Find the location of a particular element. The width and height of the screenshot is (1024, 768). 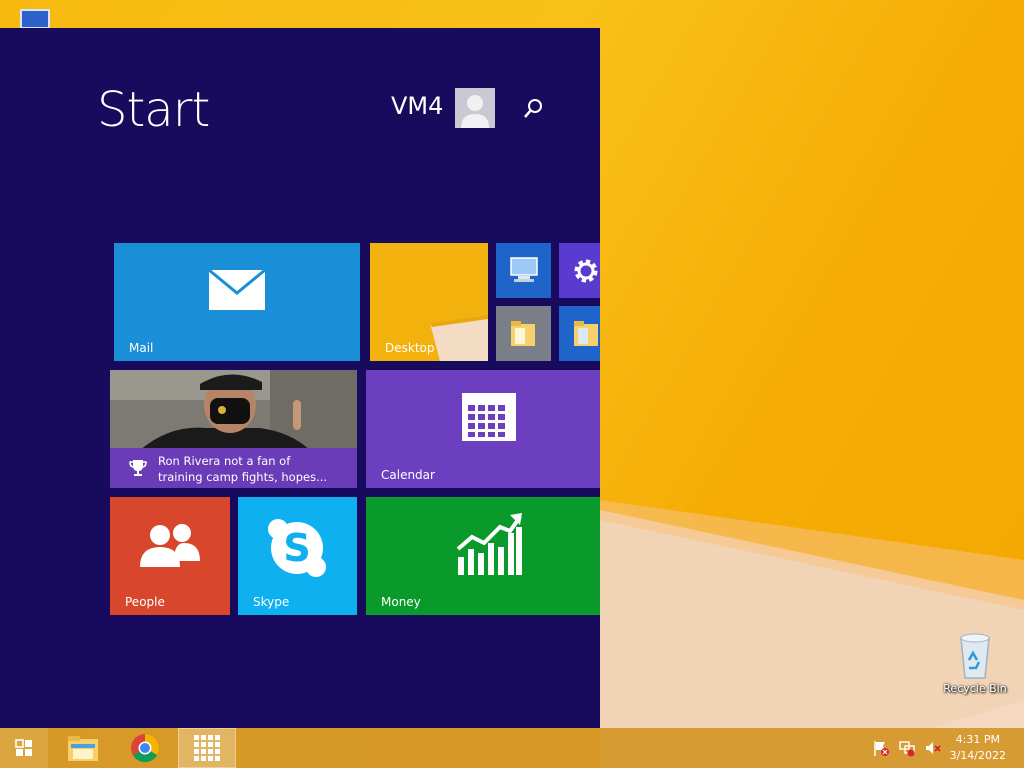

file-explorer-tile is located at coordinates (523, 333).